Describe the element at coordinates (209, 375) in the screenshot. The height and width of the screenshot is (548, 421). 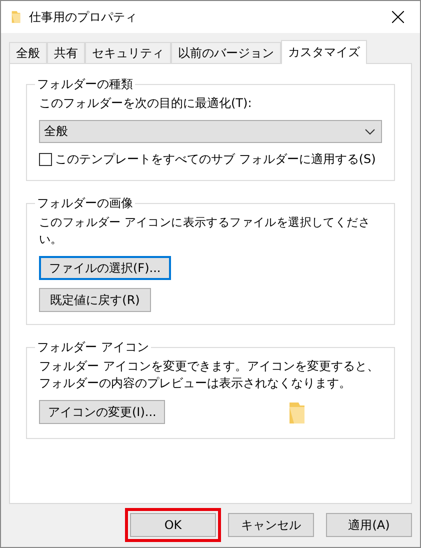
I see `description-text: フォルダー アイコンを変更できます。アイコンを変更すると、フォルダーの内容のプレビューは表示されなくなります。` at that location.